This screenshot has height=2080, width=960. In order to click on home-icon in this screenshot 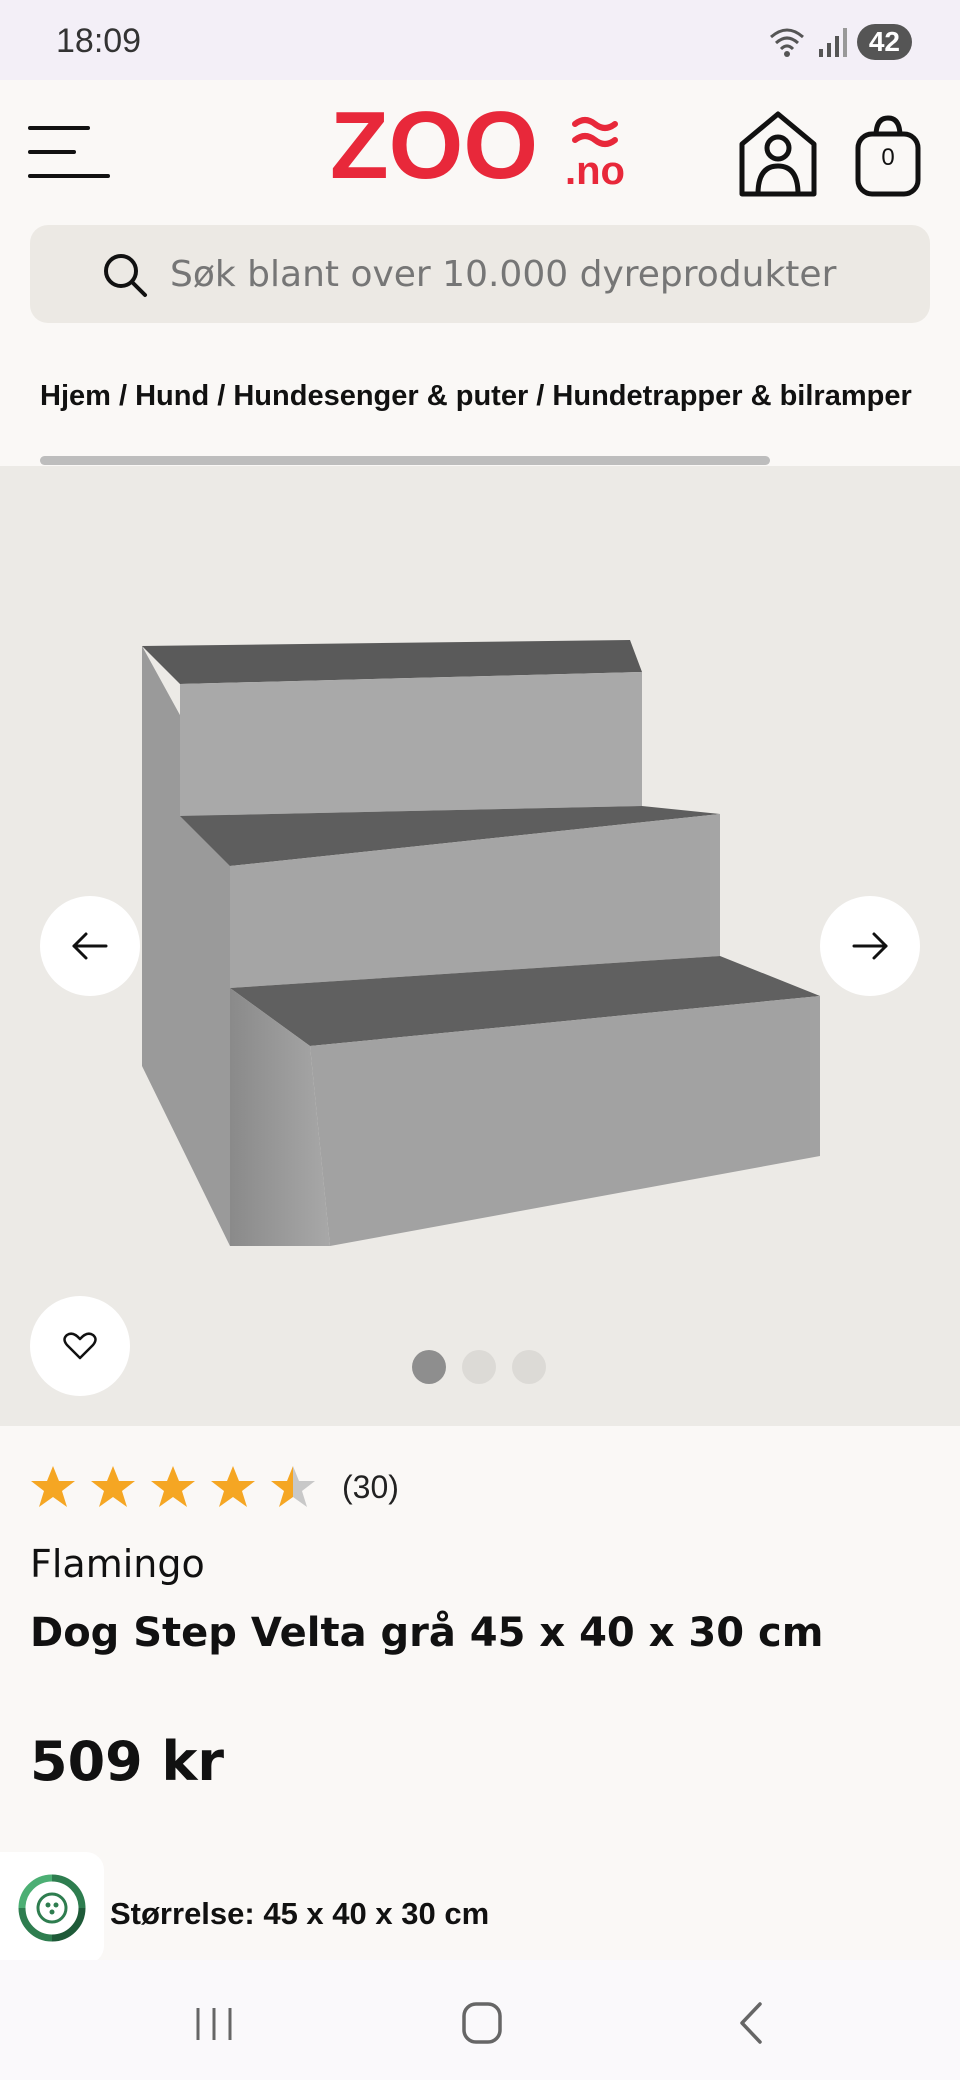, I will do `click(482, 2023)`.